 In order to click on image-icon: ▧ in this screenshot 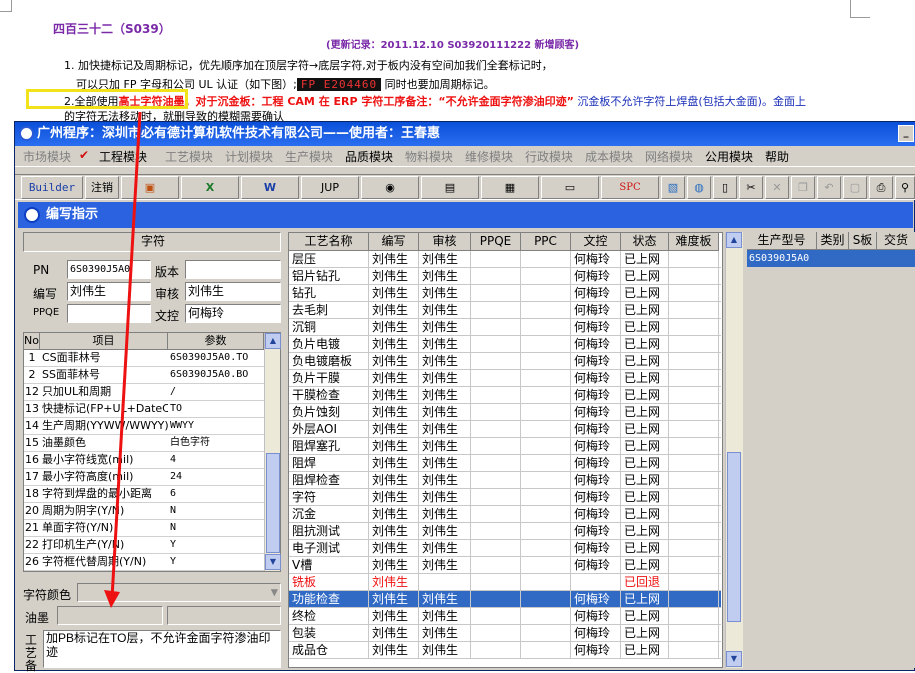, I will do `click(673, 187)`.